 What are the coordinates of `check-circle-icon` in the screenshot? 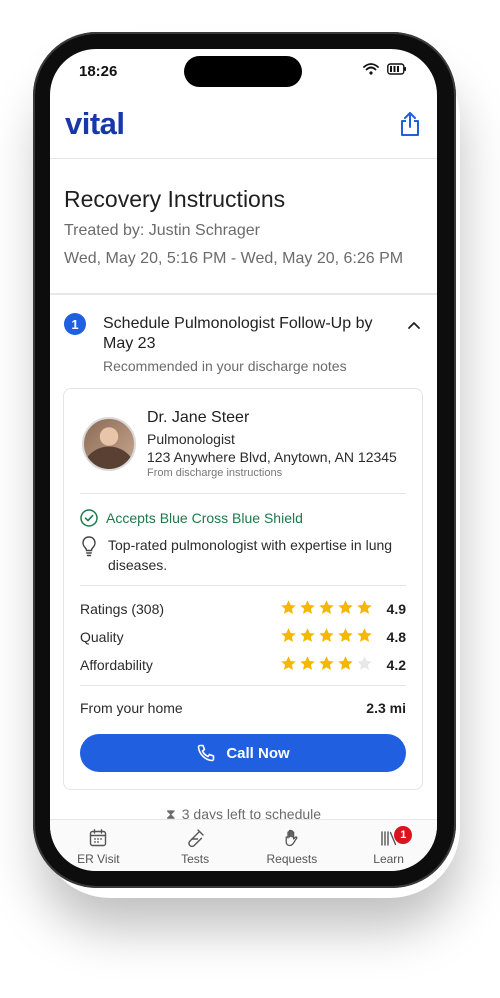 It's located at (89, 518).